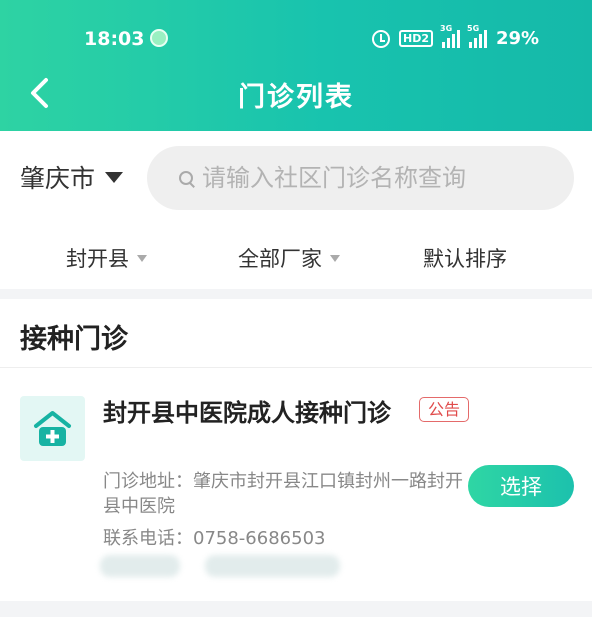 Image resolution: width=592 pixels, height=617 pixels. I want to click on status-bar: 18:03 HD2 3G 5G 29%, so click(296, 39).